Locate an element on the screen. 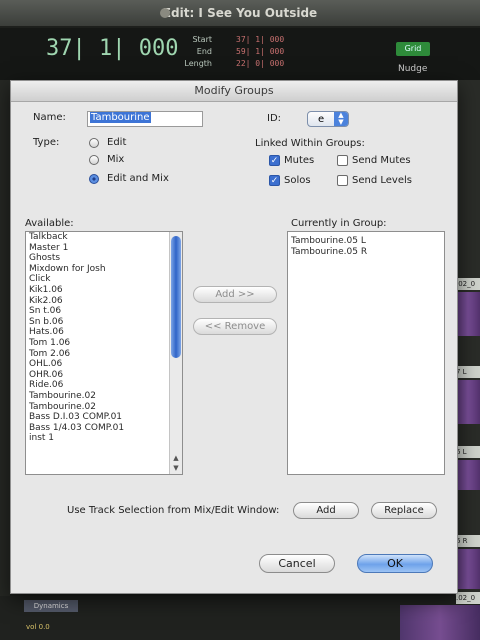 The image size is (480, 640). available-track-item: Sn t.06 is located at coordinates (104, 311).